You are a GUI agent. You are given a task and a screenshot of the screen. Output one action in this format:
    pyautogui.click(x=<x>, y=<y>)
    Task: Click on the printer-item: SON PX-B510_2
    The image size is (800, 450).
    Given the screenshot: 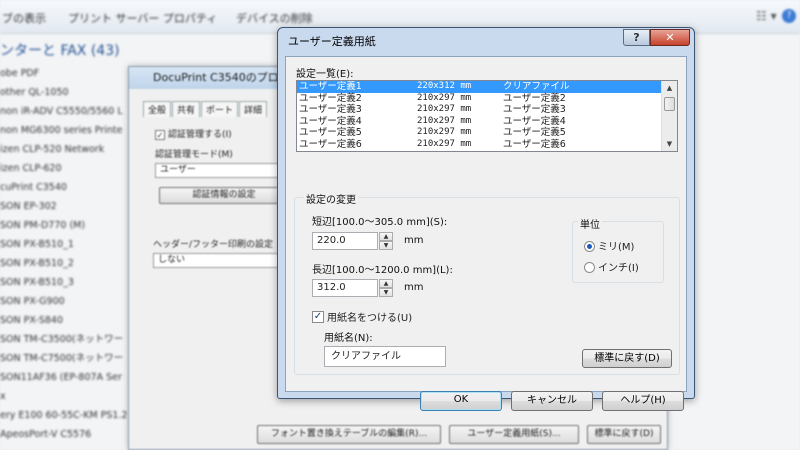 What is the action you would take?
    pyautogui.click(x=70, y=263)
    